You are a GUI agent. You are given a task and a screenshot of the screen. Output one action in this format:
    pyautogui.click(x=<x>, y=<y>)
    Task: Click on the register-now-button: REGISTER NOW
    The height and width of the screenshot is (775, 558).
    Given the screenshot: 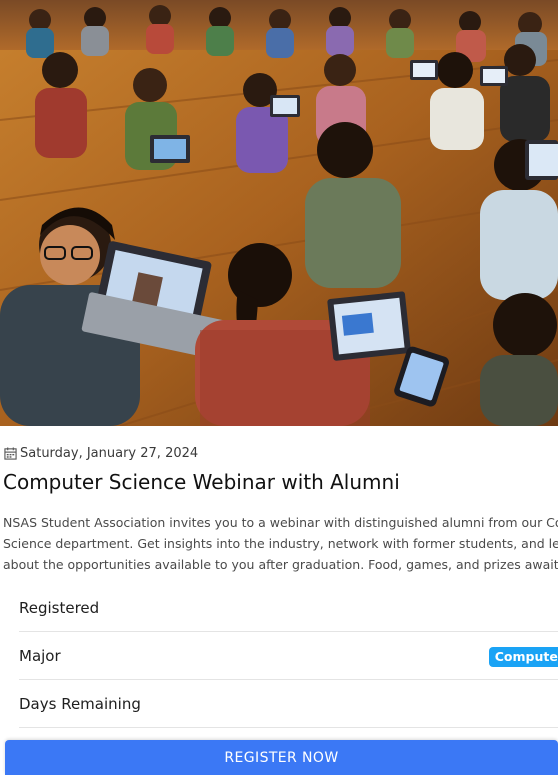 What is the action you would take?
    pyautogui.click(x=281, y=757)
    